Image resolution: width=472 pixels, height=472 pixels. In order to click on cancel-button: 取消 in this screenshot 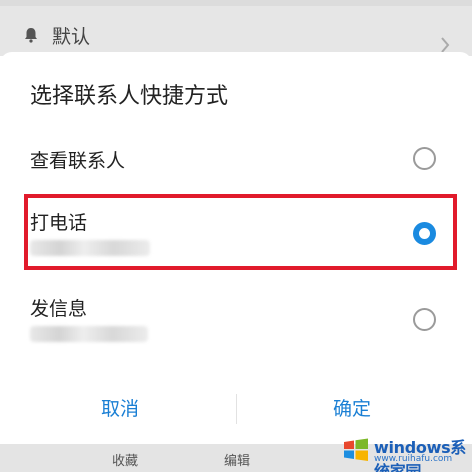, I will do `click(120, 409)`.